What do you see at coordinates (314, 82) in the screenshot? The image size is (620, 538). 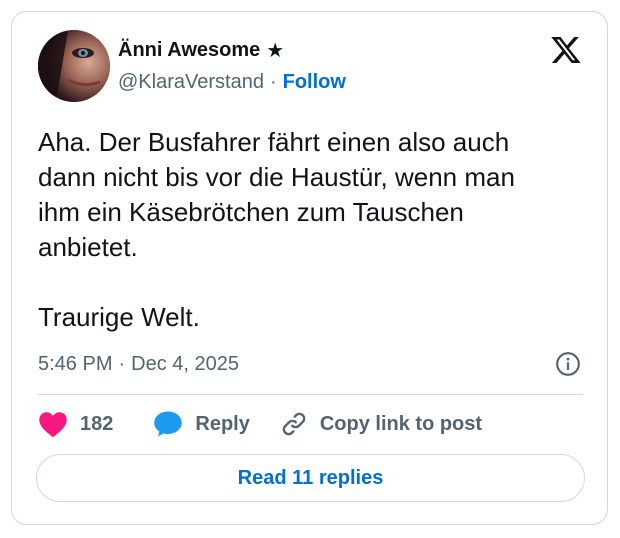 I see `follow-button: Follow` at bounding box center [314, 82].